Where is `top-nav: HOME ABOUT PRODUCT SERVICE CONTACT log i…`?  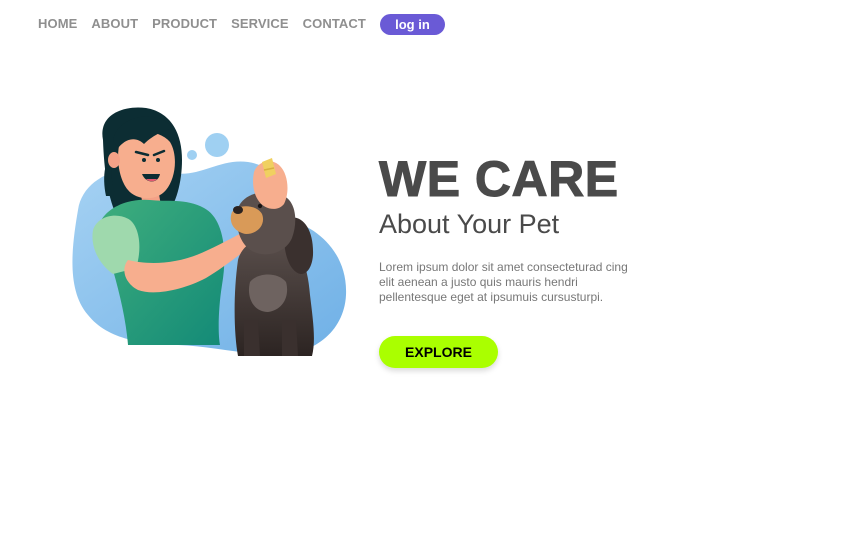 top-nav: HOME ABOUT PRODUCT SERVICE CONTACT log i… is located at coordinates (241, 24).